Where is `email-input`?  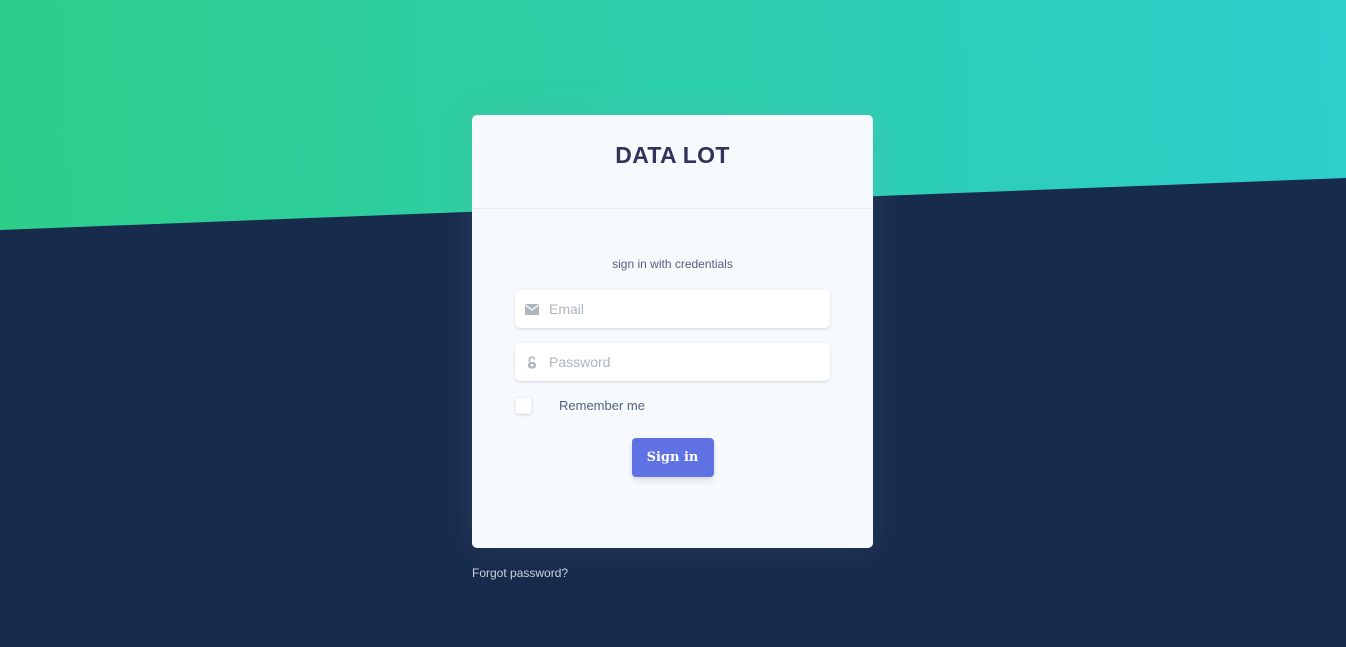
email-input is located at coordinates (689, 309).